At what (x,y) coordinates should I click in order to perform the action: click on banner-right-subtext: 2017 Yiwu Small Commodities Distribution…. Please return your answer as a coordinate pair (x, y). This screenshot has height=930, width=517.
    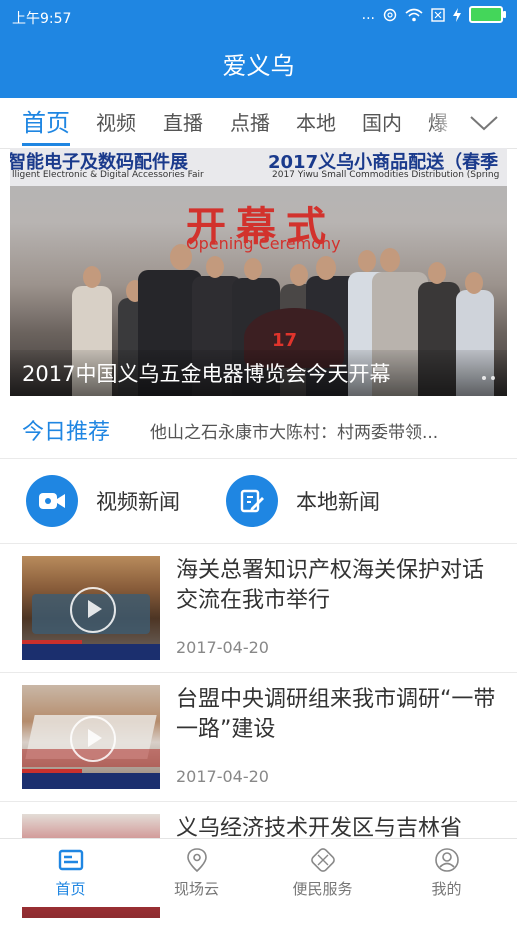
    Looking at the image, I should click on (386, 175).